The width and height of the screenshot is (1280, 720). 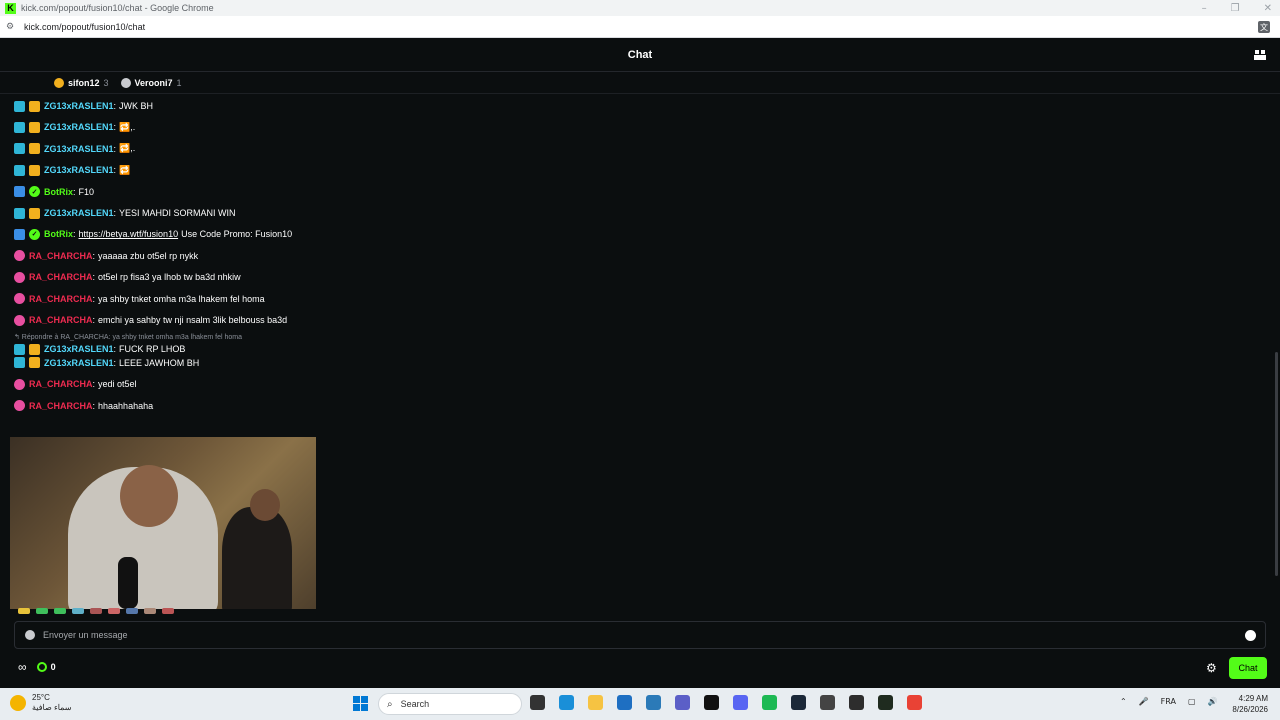 What do you see at coordinates (740, 702) in the screenshot?
I see `discord-icon` at bounding box center [740, 702].